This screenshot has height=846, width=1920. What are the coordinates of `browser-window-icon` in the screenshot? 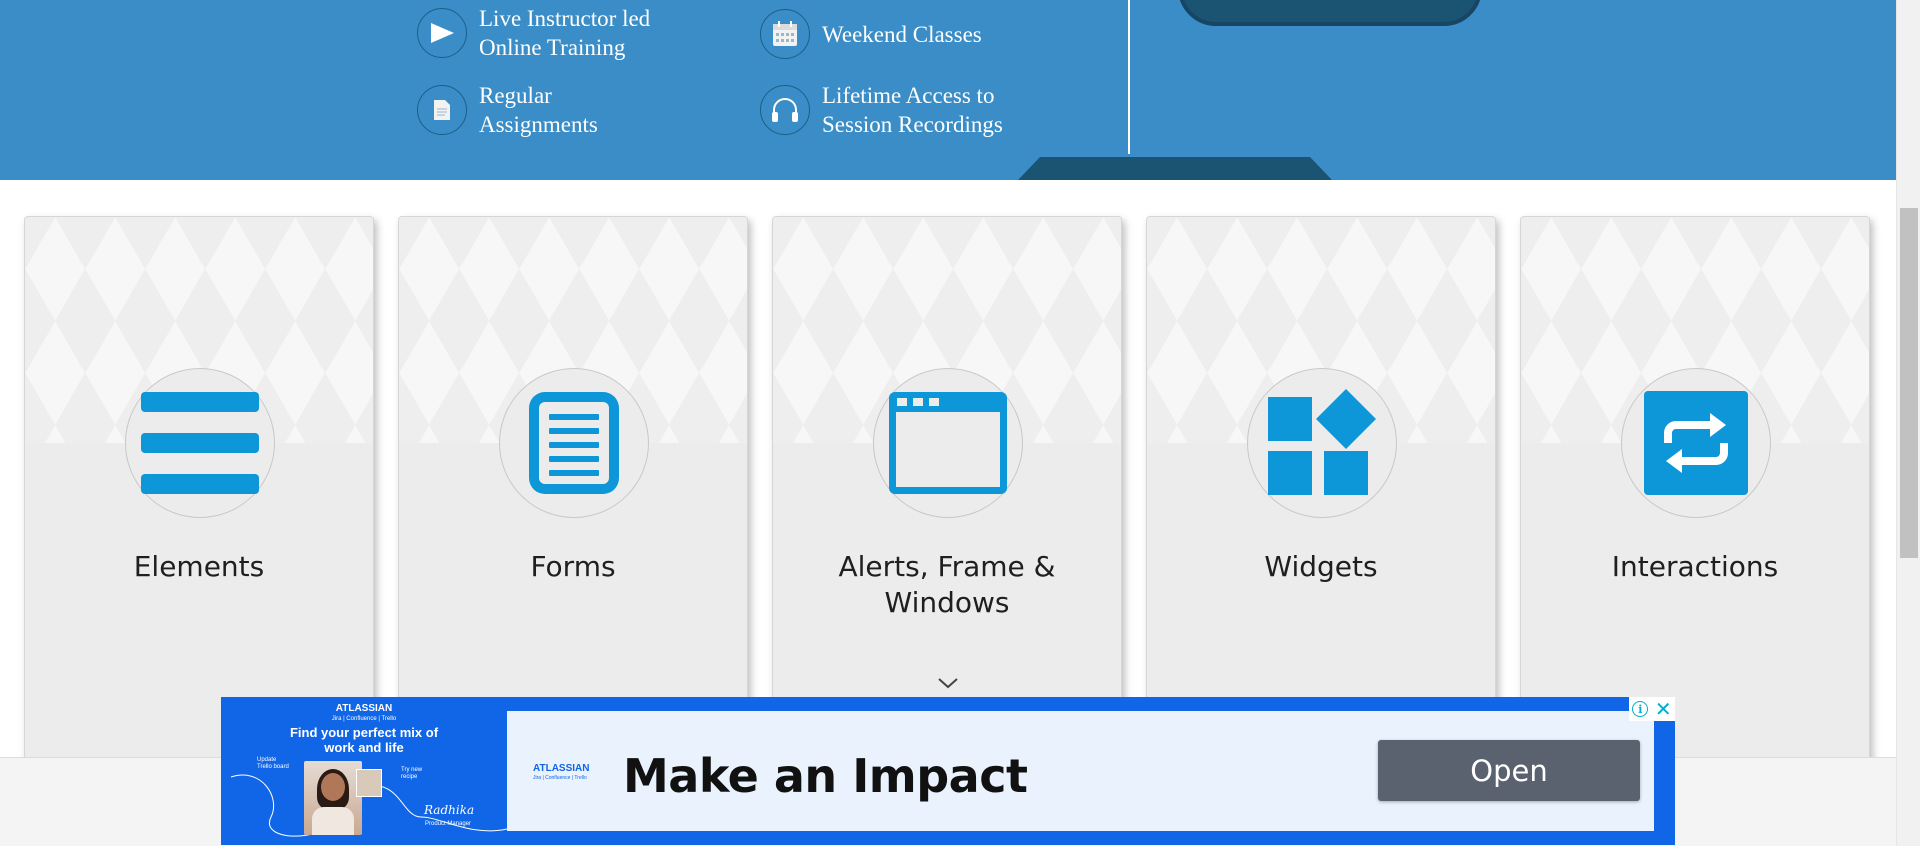 It's located at (948, 443).